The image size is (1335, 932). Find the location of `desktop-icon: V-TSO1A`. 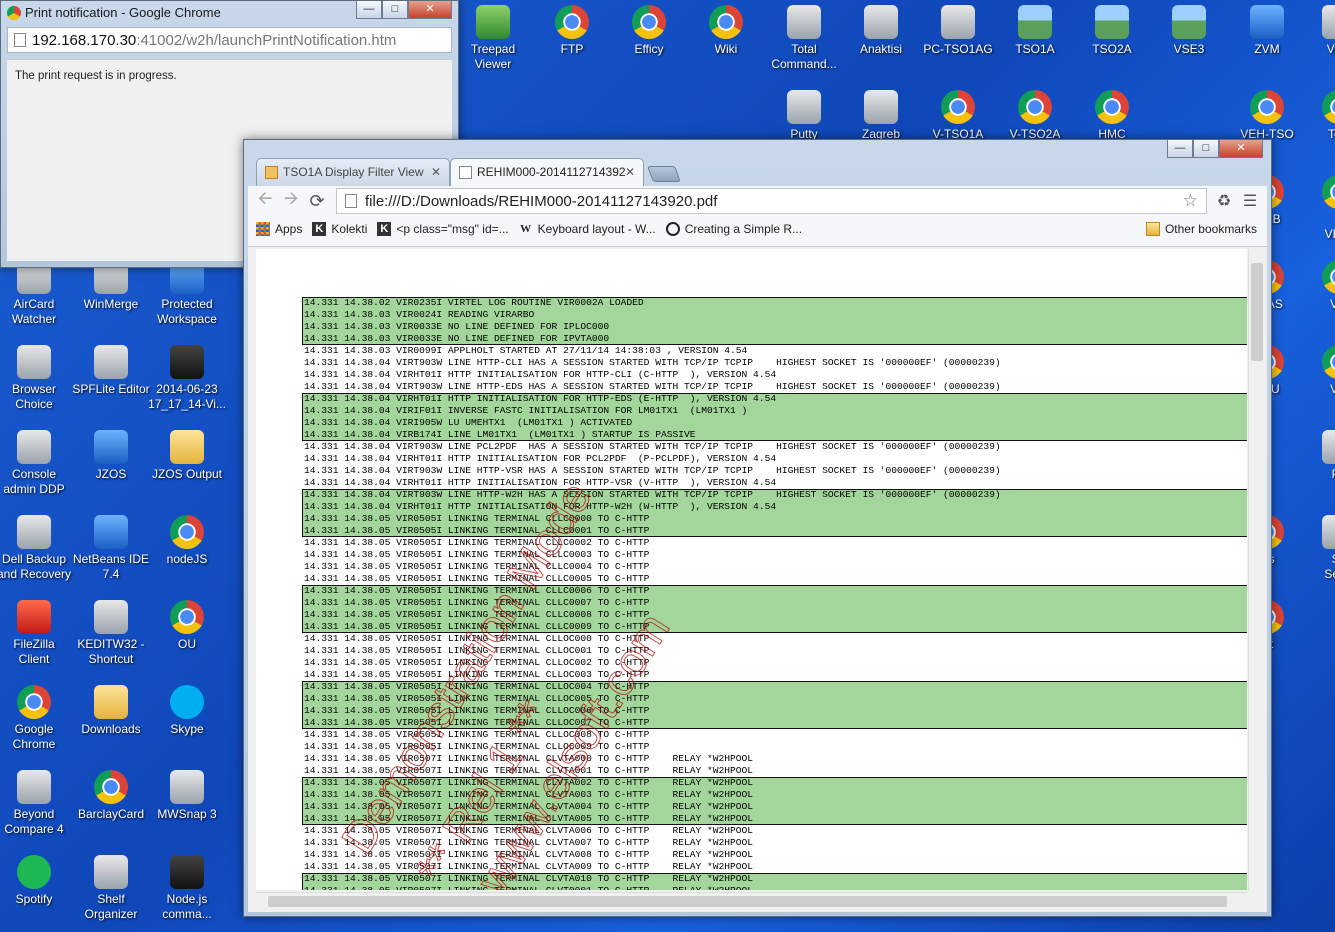

desktop-icon: V-TSO1A is located at coordinates (958, 116).